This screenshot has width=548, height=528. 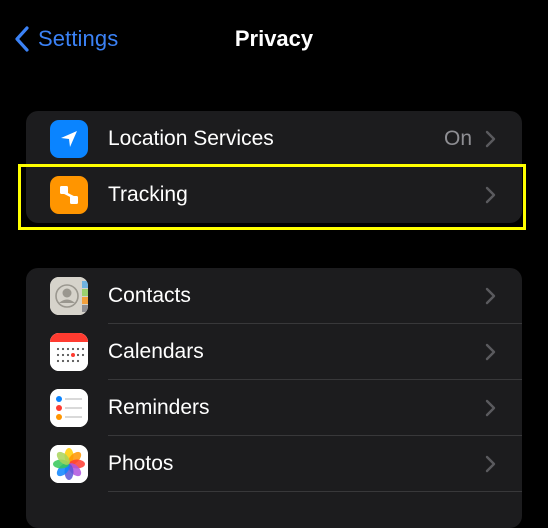 What do you see at coordinates (69, 139) in the screenshot?
I see `location-arrow-icon` at bounding box center [69, 139].